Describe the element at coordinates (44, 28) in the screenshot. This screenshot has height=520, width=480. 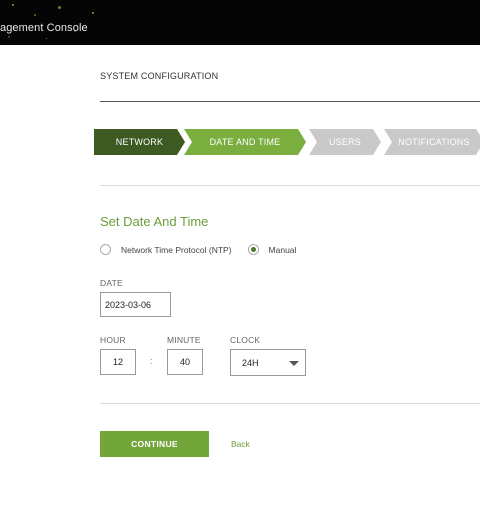
I see `app-title: agement Console` at that location.